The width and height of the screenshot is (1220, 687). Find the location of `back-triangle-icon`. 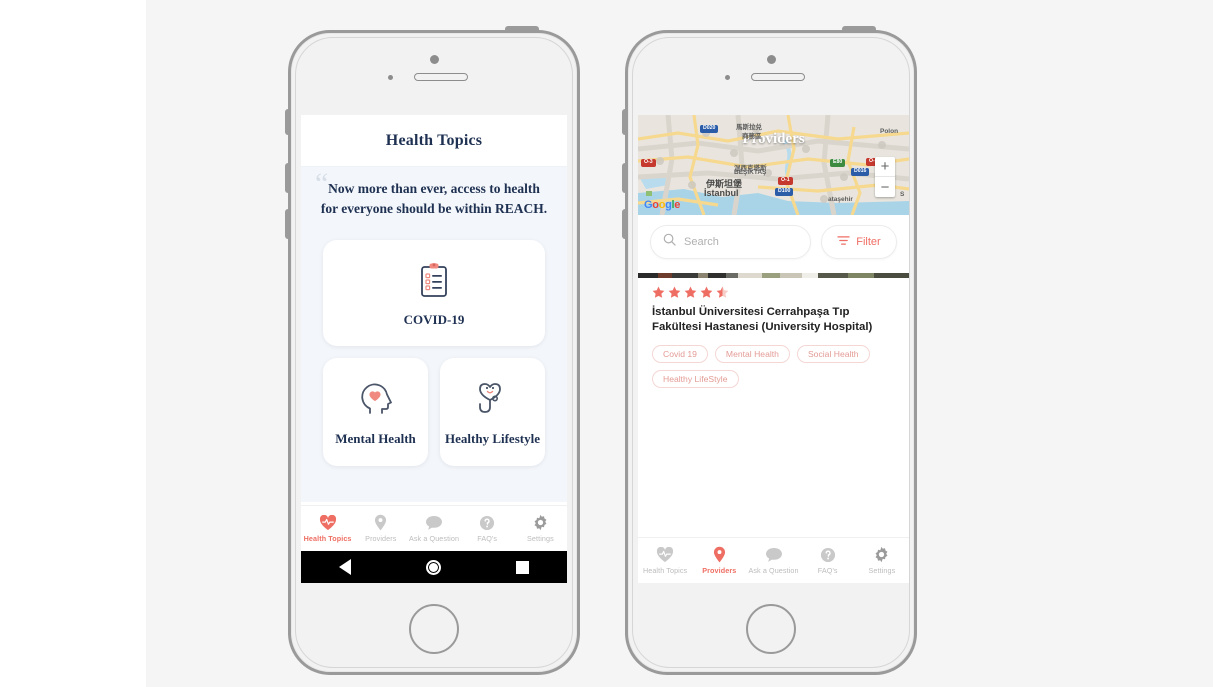

back-triangle-icon is located at coordinates (344, 567).